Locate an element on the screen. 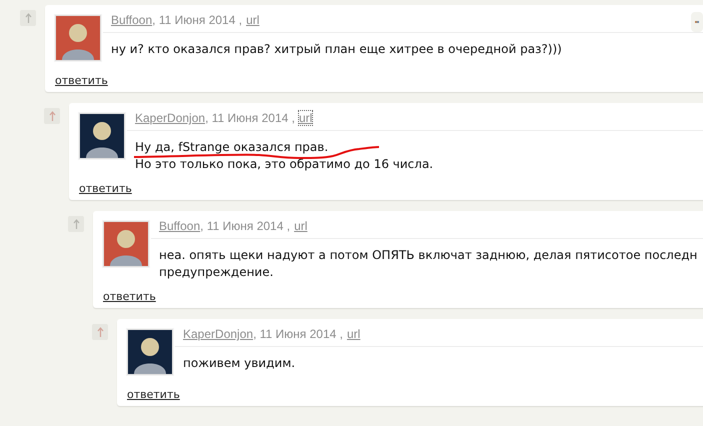 The height and width of the screenshot is (426, 703). comment-text: Ну да, fStrange оказался прав. is located at coordinates (232, 147).